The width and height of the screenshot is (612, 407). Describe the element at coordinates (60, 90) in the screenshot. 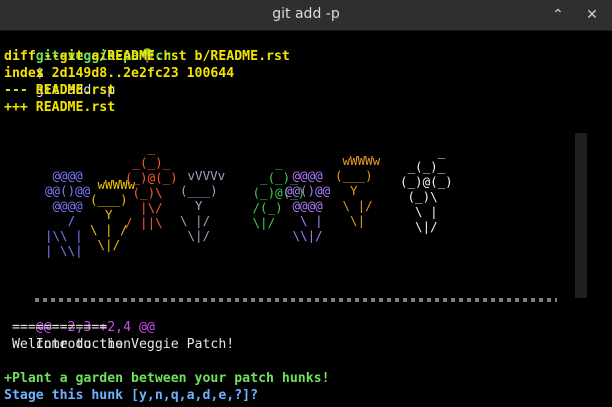

I see `minus-file-line: --- README.rst` at that location.